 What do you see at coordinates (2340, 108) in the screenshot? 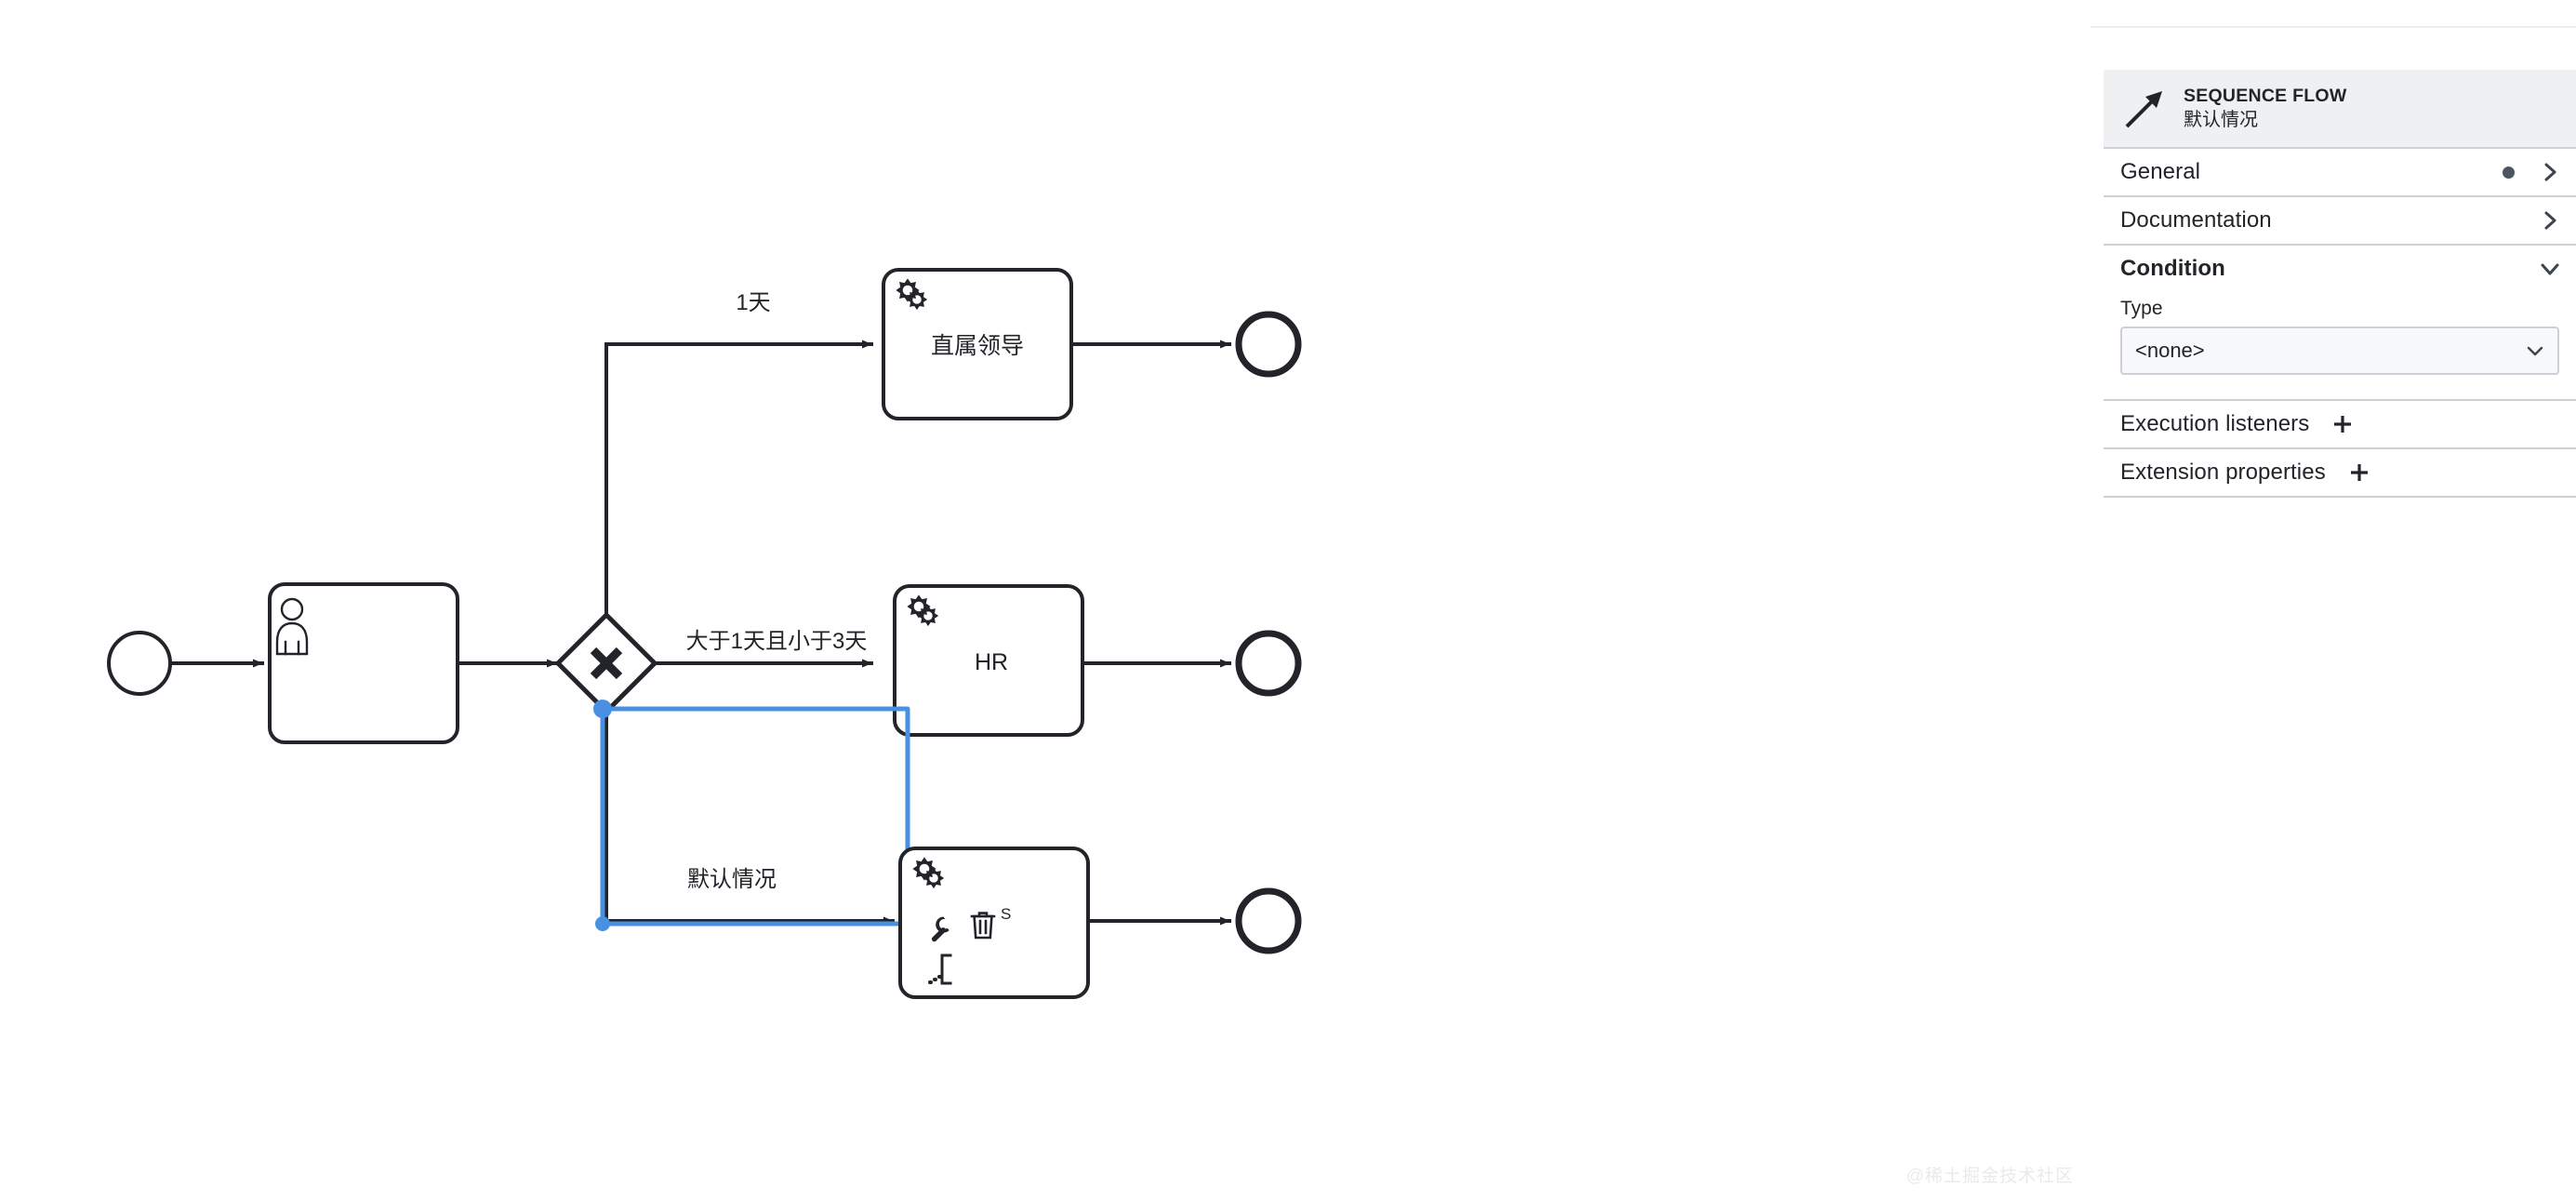
I see `panel-header: SEQUENCE FLOW 默认情况` at bounding box center [2340, 108].